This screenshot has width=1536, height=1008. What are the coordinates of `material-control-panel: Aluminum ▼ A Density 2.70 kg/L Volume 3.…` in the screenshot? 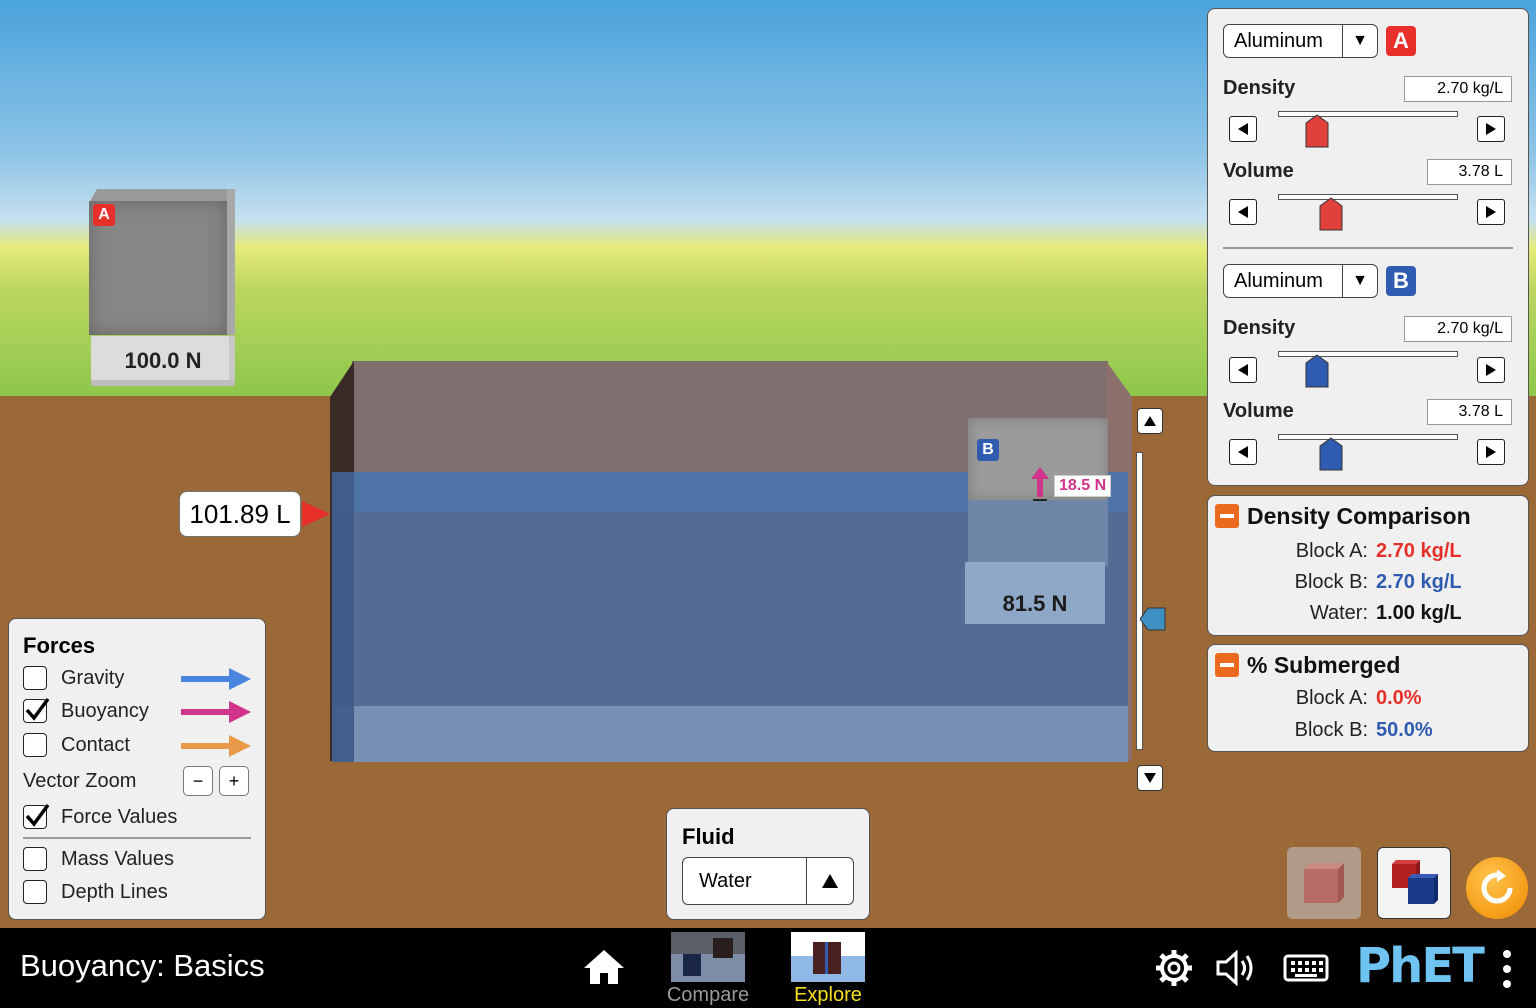 It's located at (1368, 247).